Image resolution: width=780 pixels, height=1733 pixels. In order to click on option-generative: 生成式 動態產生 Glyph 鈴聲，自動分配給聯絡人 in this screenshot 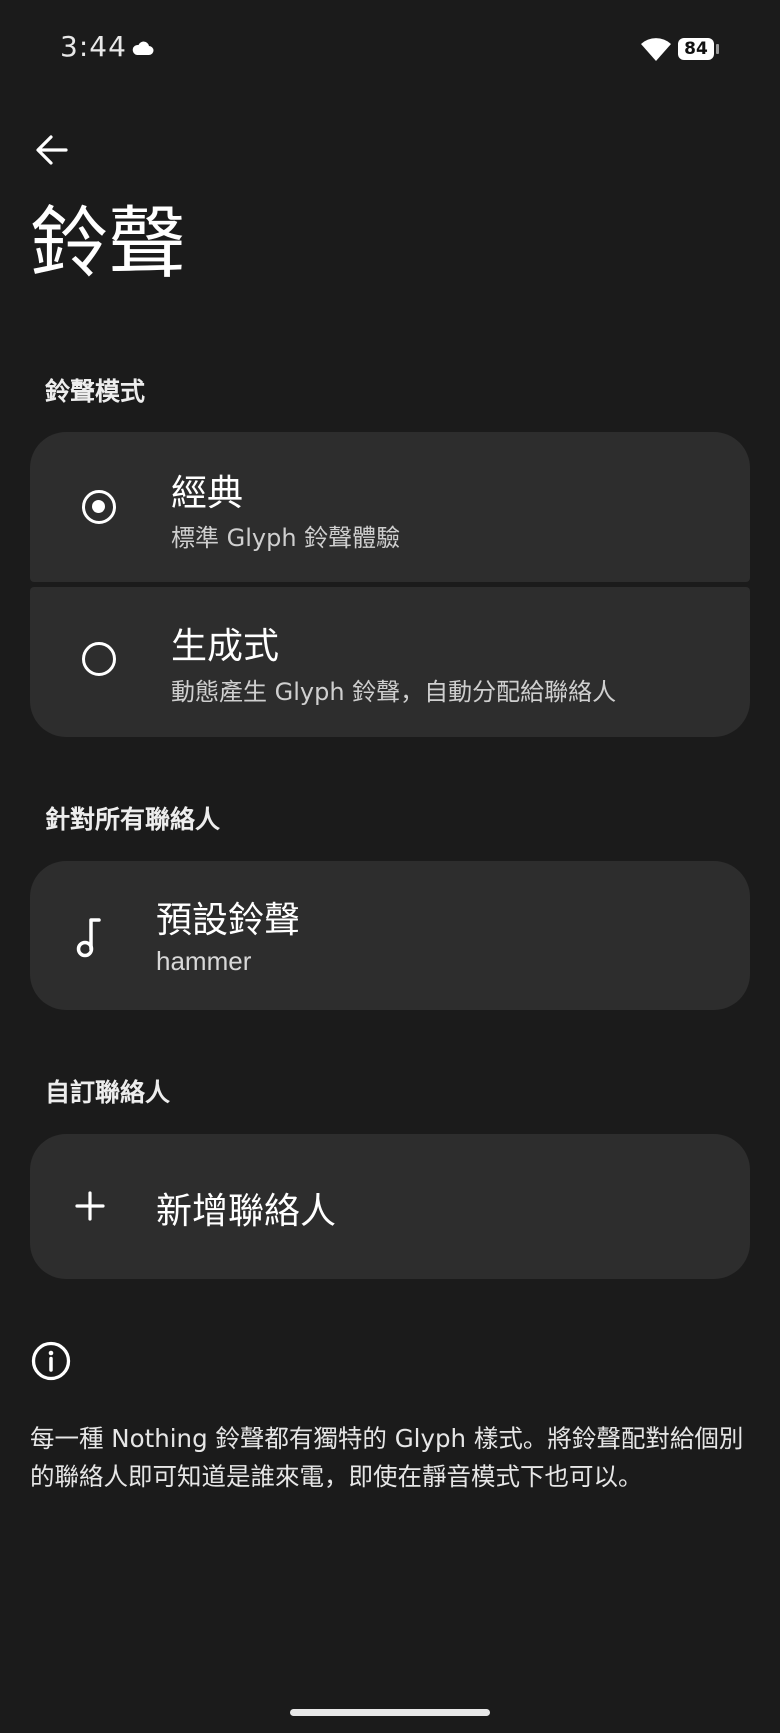, I will do `click(390, 662)`.